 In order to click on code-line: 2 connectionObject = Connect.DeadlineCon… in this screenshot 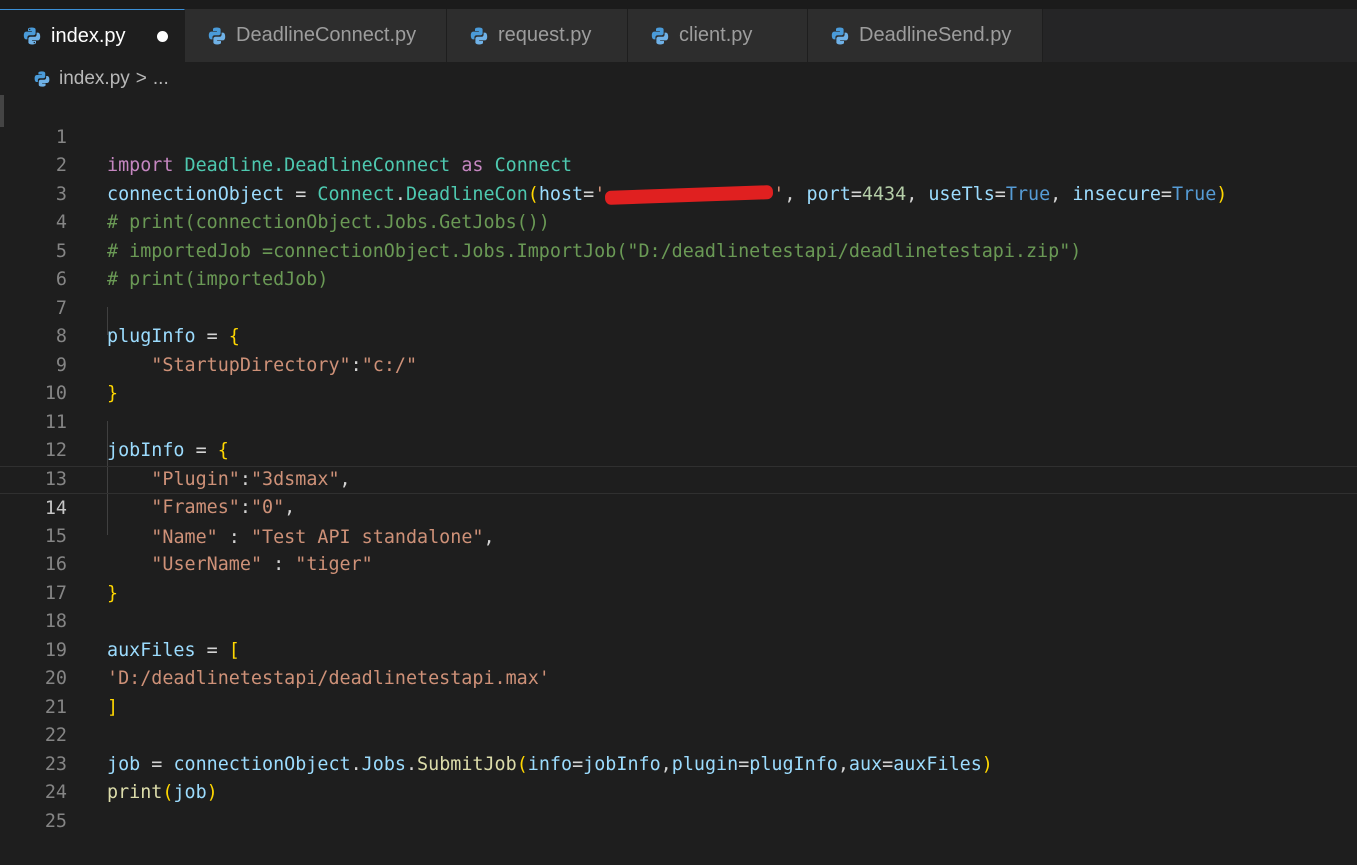, I will do `click(678, 164)`.